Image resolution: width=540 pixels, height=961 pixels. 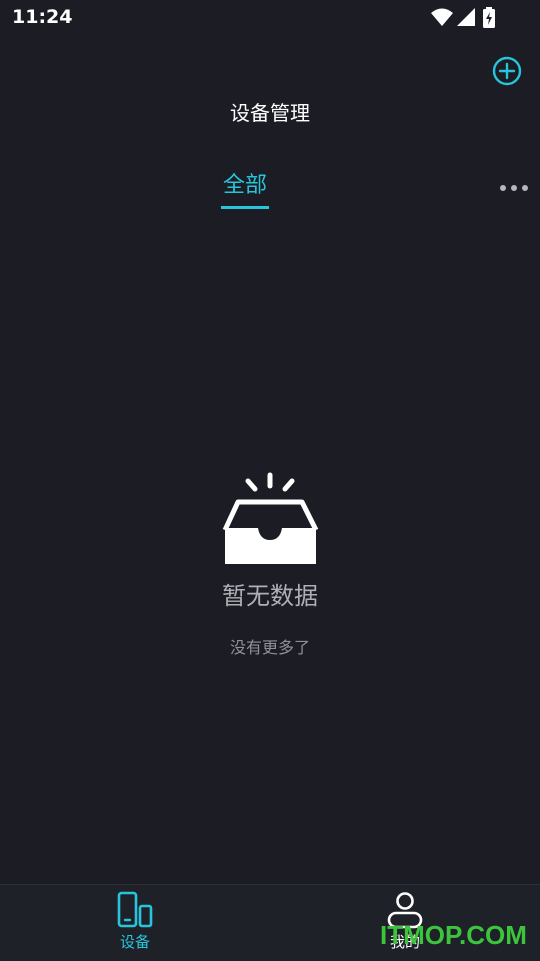 I want to click on add-device-button, so click(x=507, y=71).